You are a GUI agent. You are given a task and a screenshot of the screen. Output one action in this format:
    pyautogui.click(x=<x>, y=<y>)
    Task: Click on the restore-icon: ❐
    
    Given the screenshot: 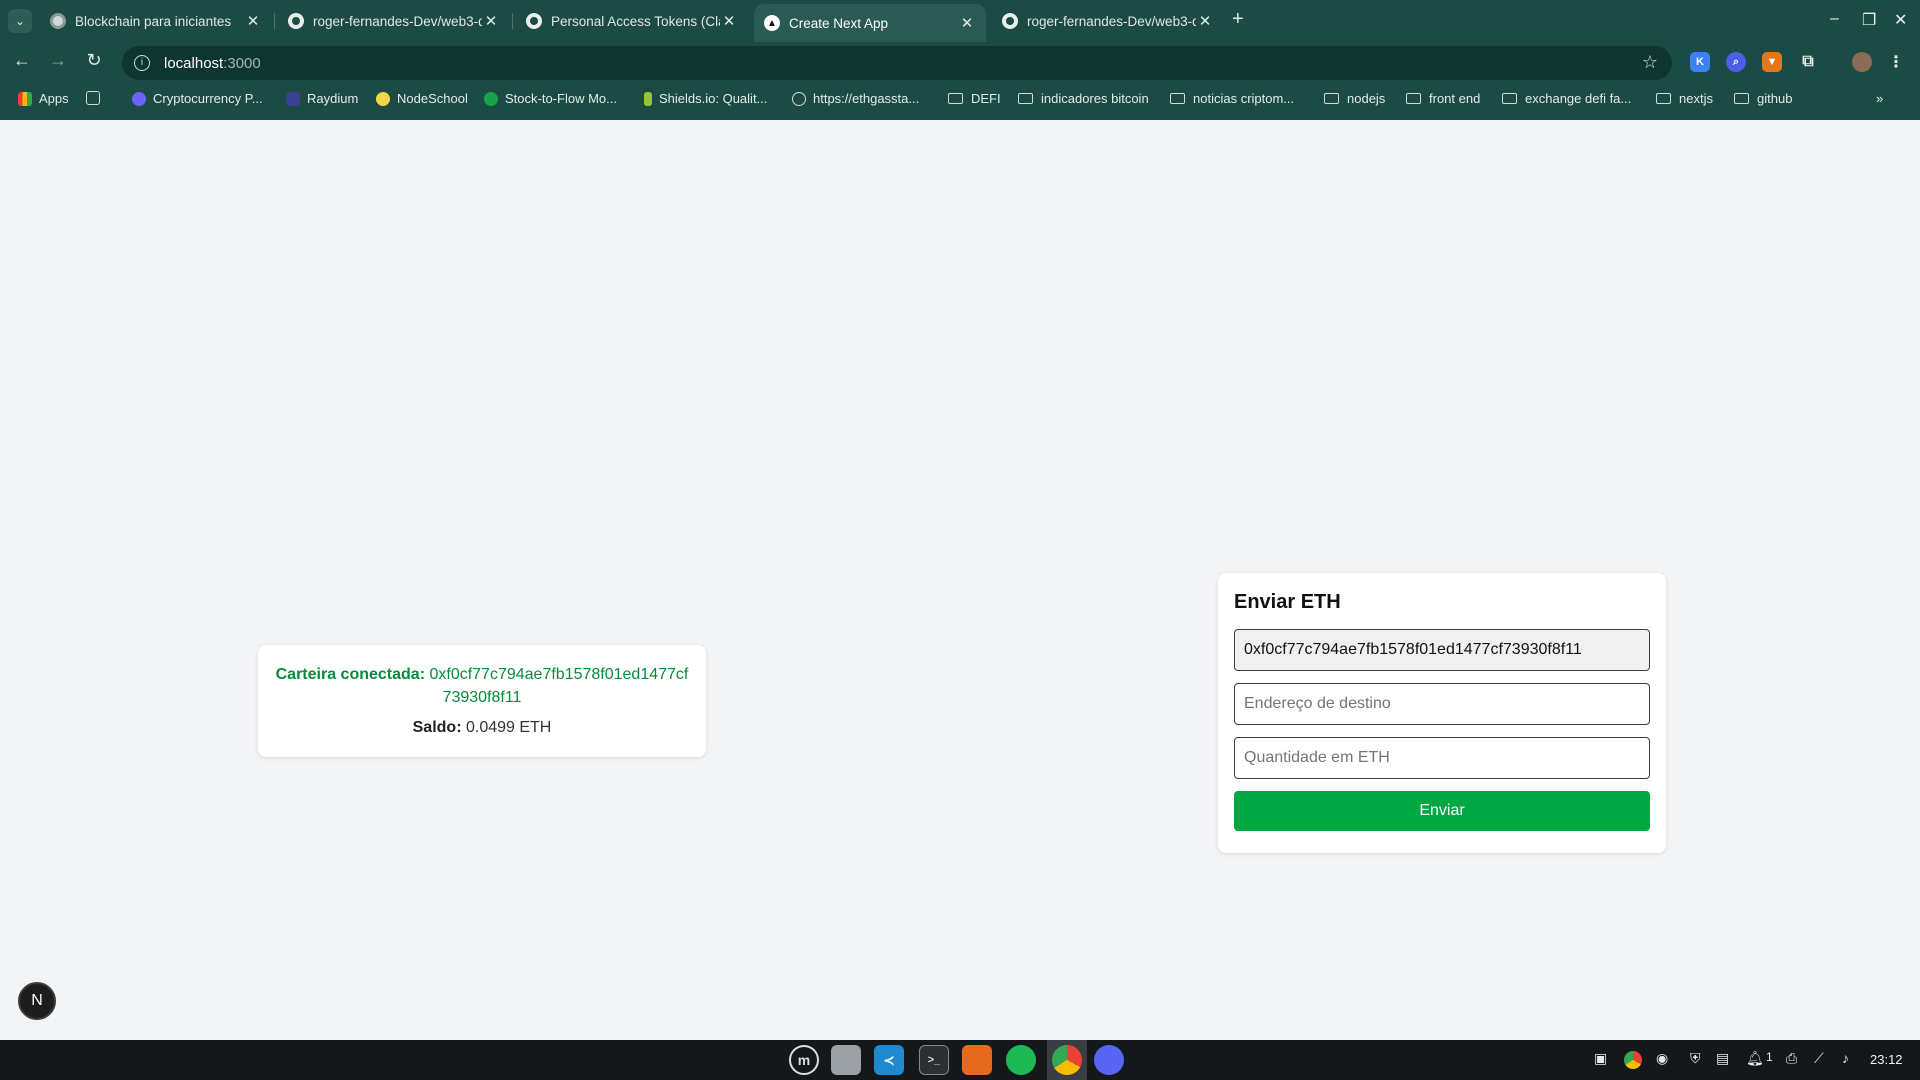 What is the action you would take?
    pyautogui.click(x=1869, y=20)
    